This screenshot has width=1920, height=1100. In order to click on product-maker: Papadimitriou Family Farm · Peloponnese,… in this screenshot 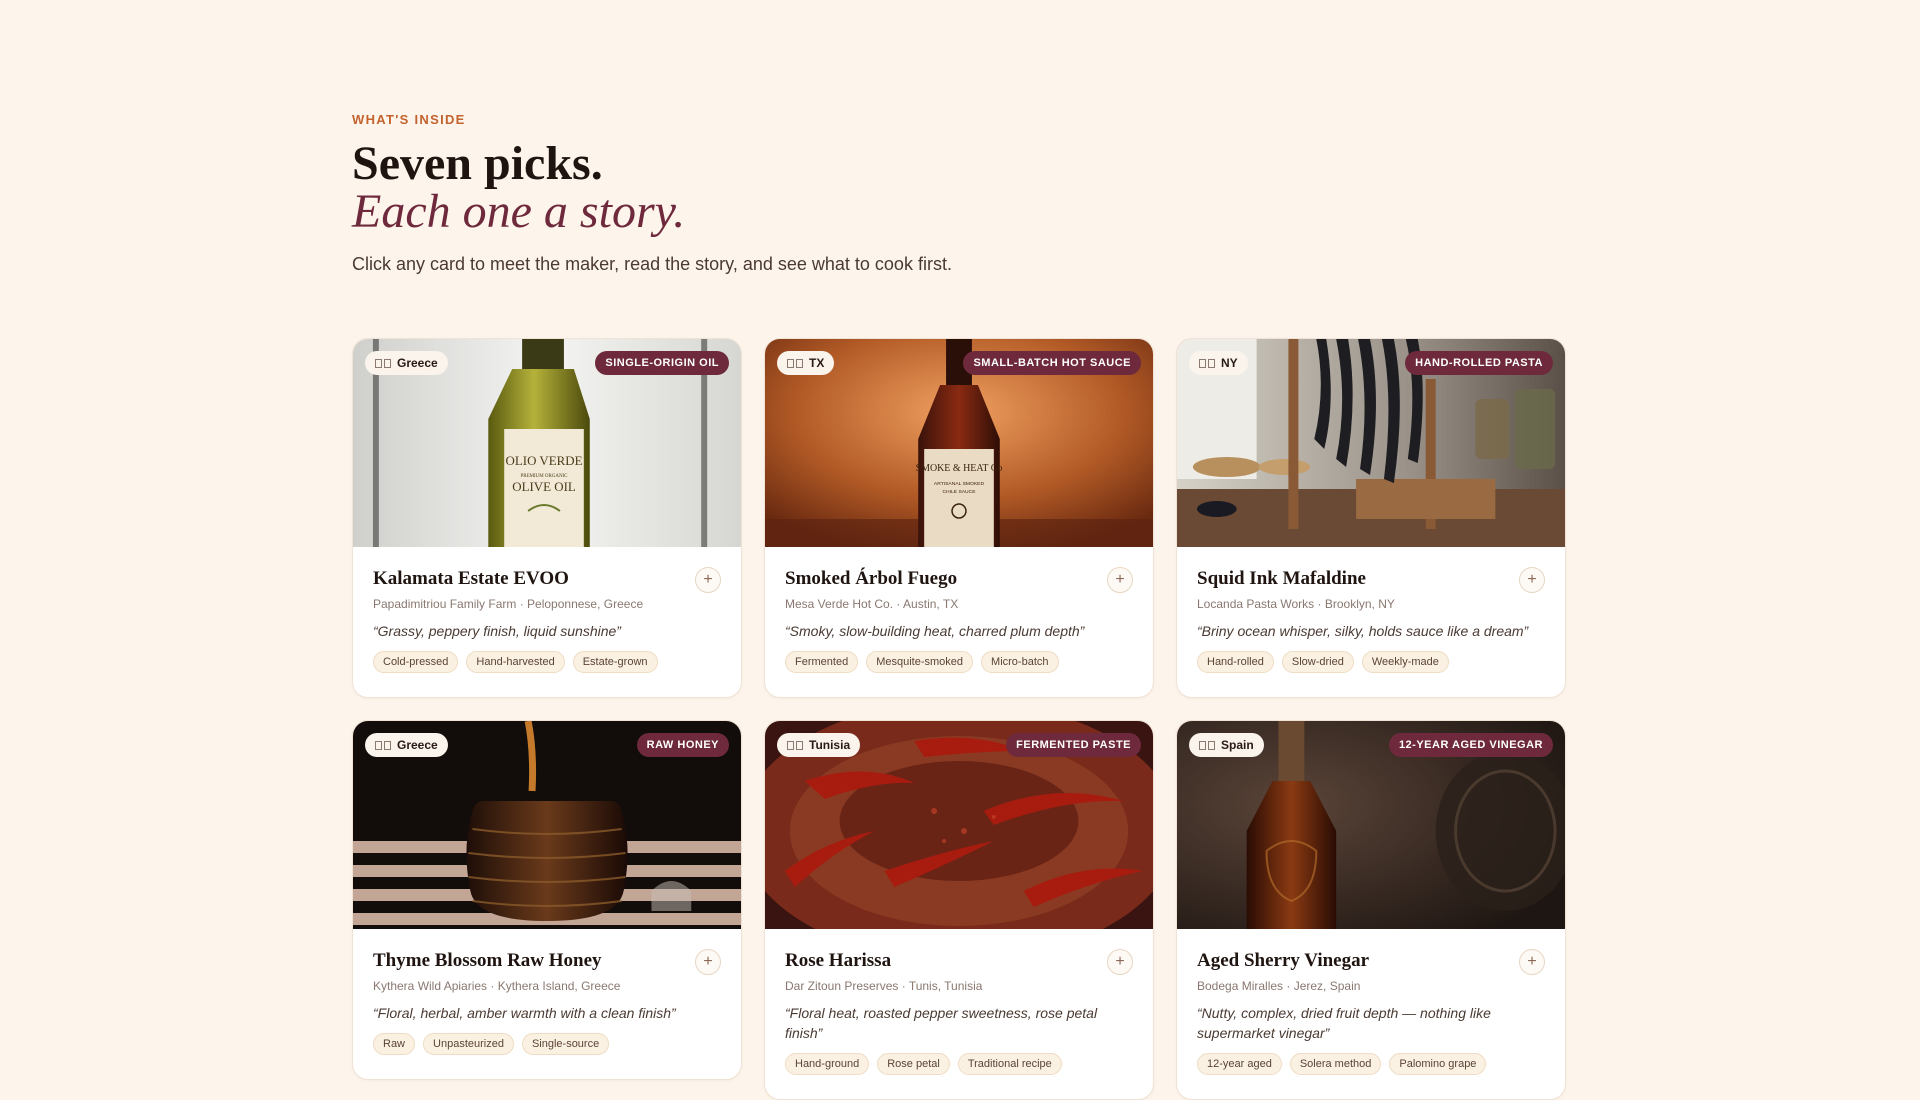, I will do `click(508, 604)`.